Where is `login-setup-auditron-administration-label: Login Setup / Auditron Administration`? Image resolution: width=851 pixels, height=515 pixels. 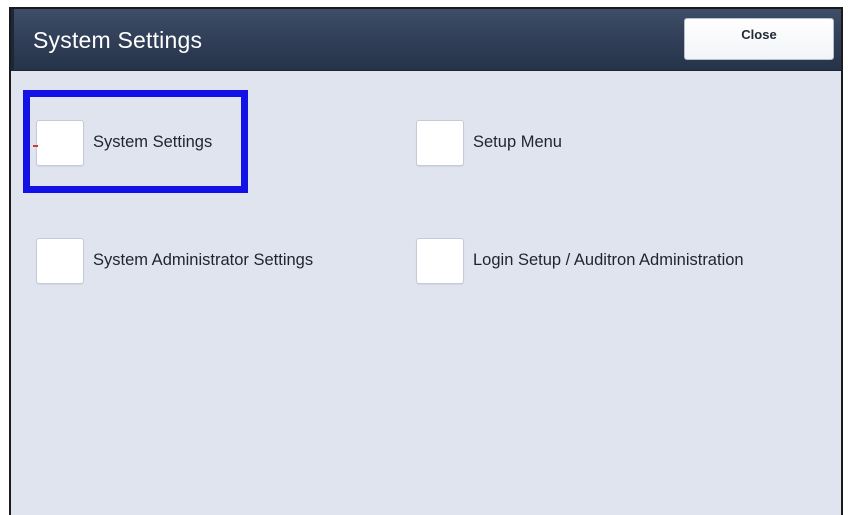 login-setup-auditron-administration-label: Login Setup / Auditron Administration is located at coordinates (608, 260).